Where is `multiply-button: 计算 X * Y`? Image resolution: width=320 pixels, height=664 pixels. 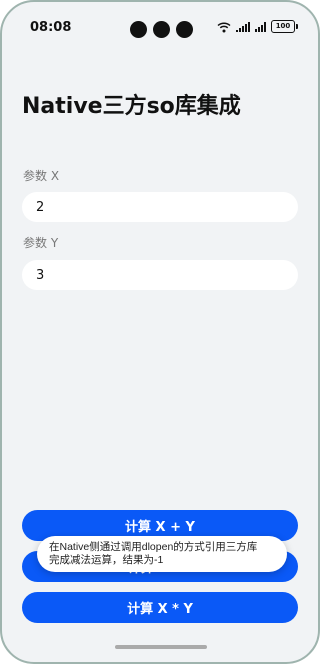 multiply-button: 计算 X * Y is located at coordinates (160, 607).